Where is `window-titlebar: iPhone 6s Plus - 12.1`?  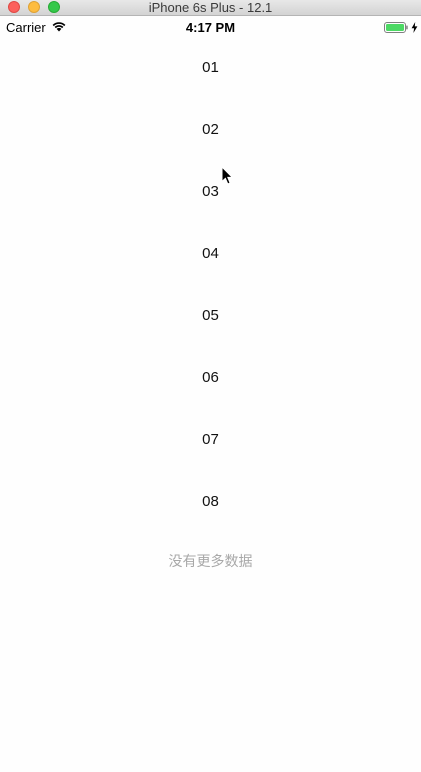 window-titlebar: iPhone 6s Plus - 12.1 is located at coordinates (210, 8).